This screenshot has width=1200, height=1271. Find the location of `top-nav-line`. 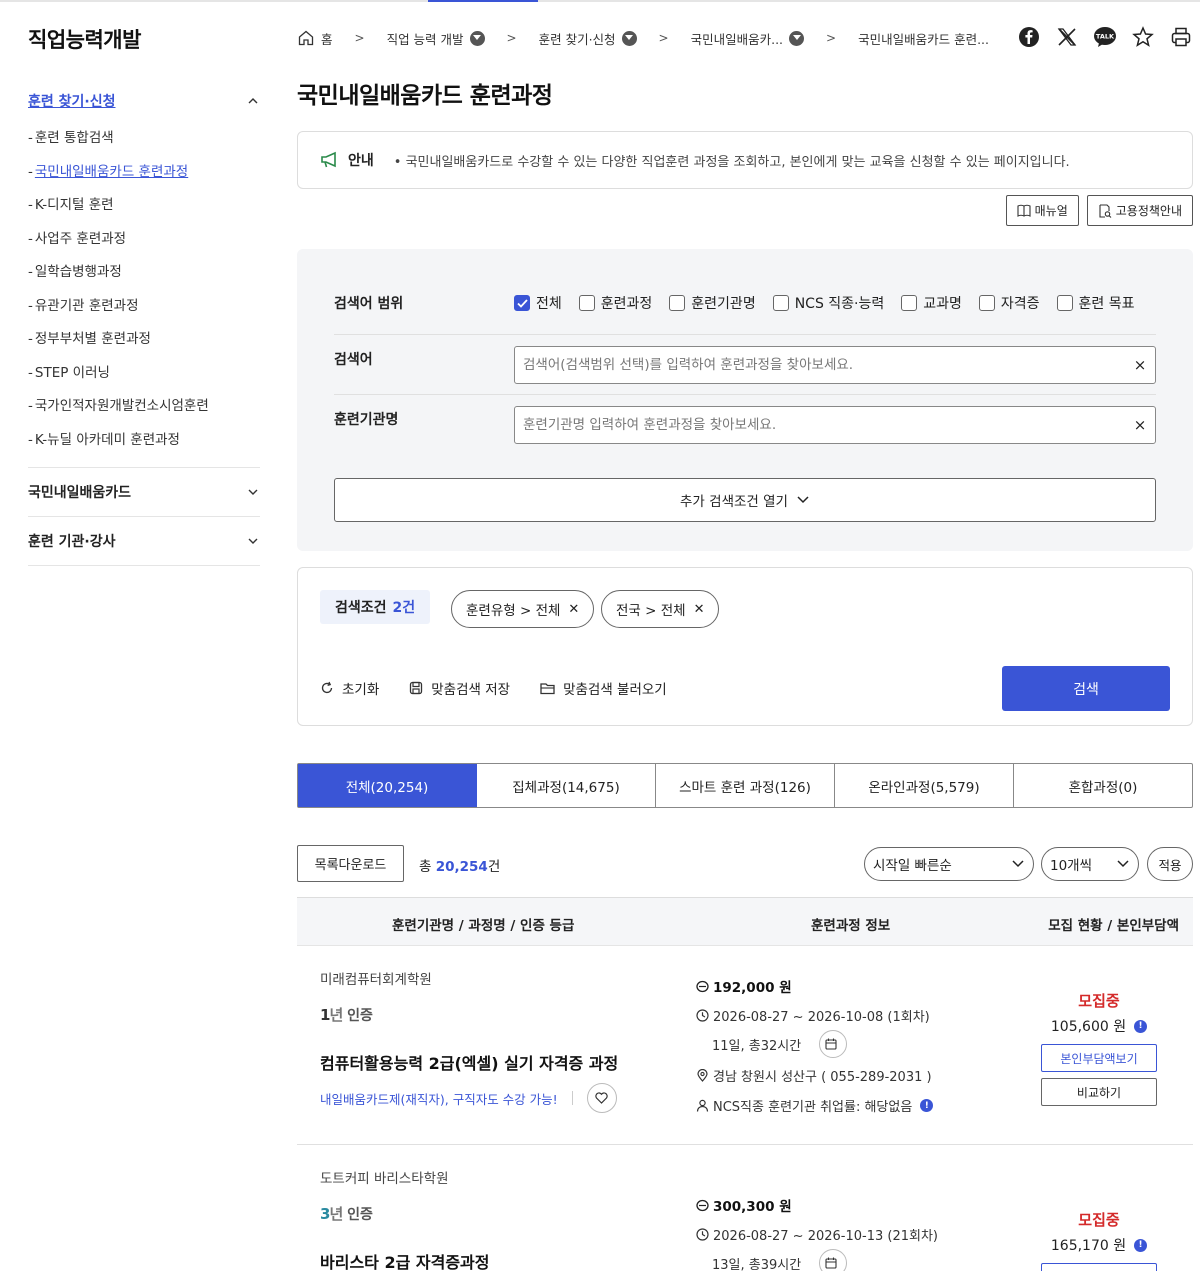

top-nav-line is located at coordinates (600, 1).